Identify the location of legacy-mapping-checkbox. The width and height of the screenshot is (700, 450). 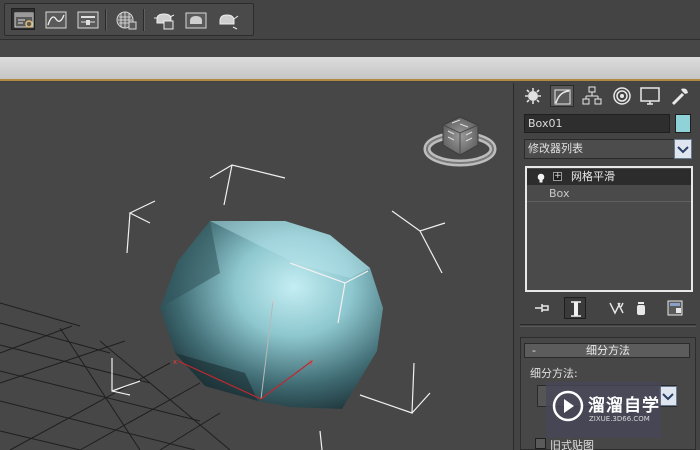
(540, 443).